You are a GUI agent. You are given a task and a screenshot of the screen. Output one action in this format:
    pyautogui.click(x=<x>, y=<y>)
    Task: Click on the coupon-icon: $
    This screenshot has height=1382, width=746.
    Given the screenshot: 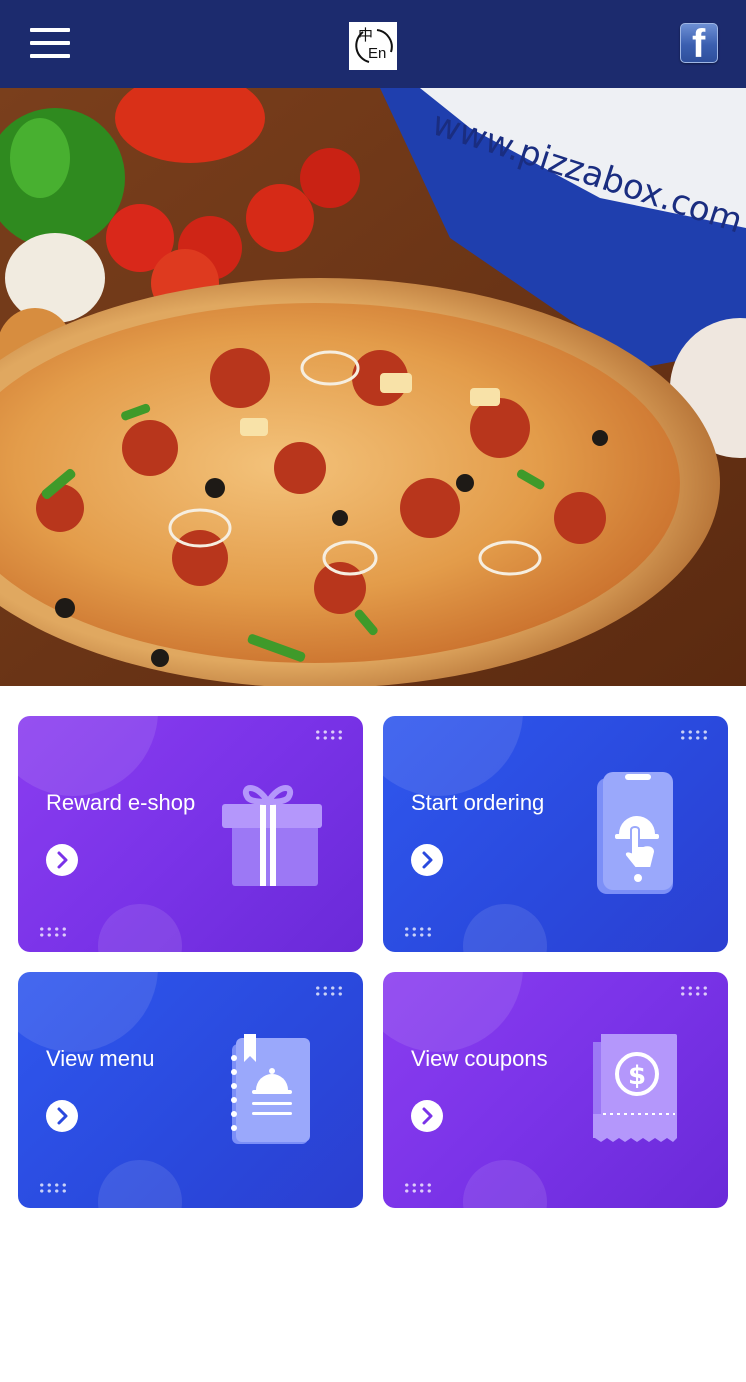 What is the action you would take?
    pyautogui.click(x=635, y=1088)
    